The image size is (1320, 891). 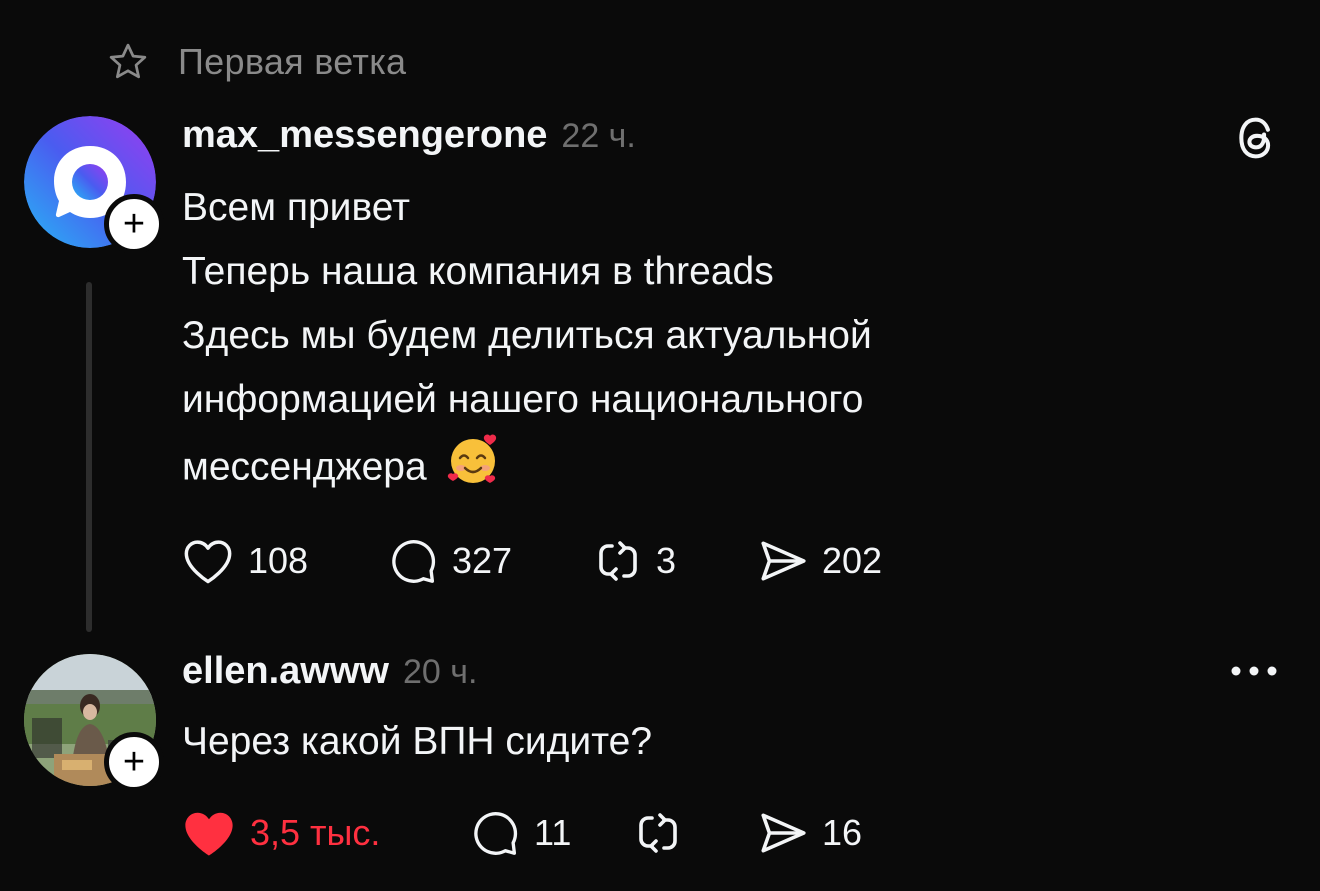 I want to click on text-line: информацией нашего национального, so click(x=523, y=399).